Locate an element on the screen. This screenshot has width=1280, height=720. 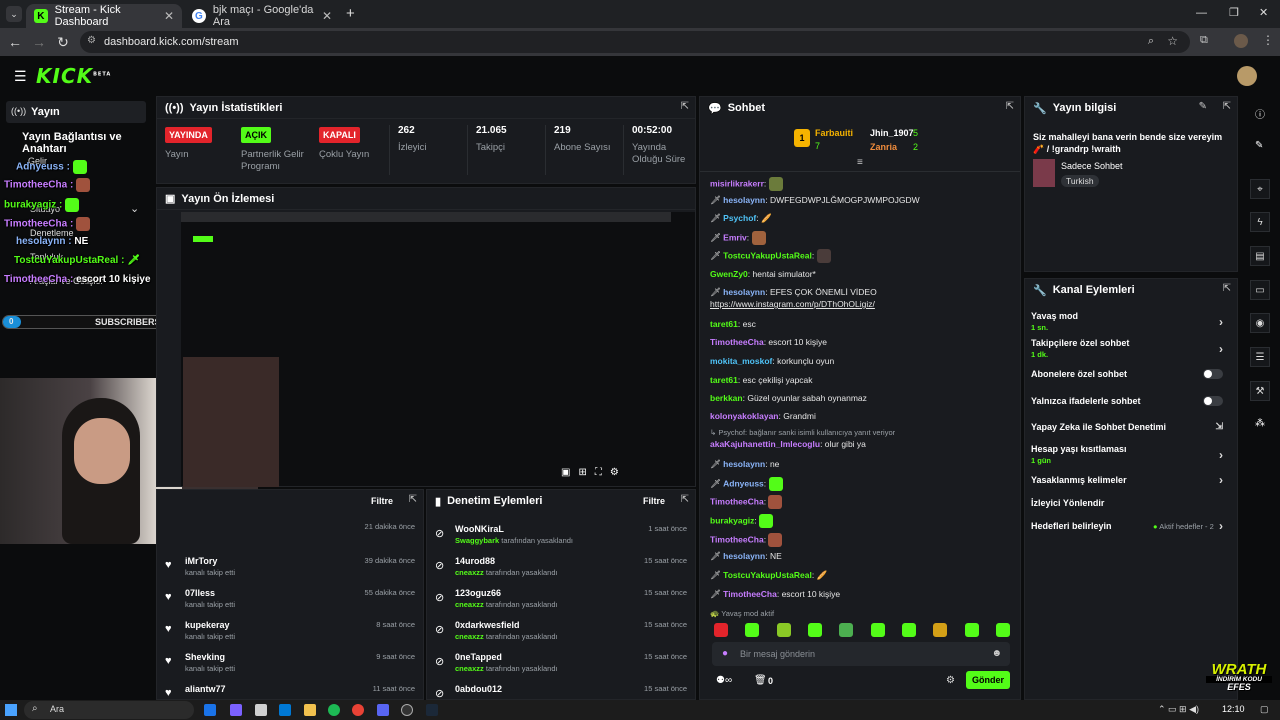
wrench-icon: ⚒ is located at coordinates (1260, 391).